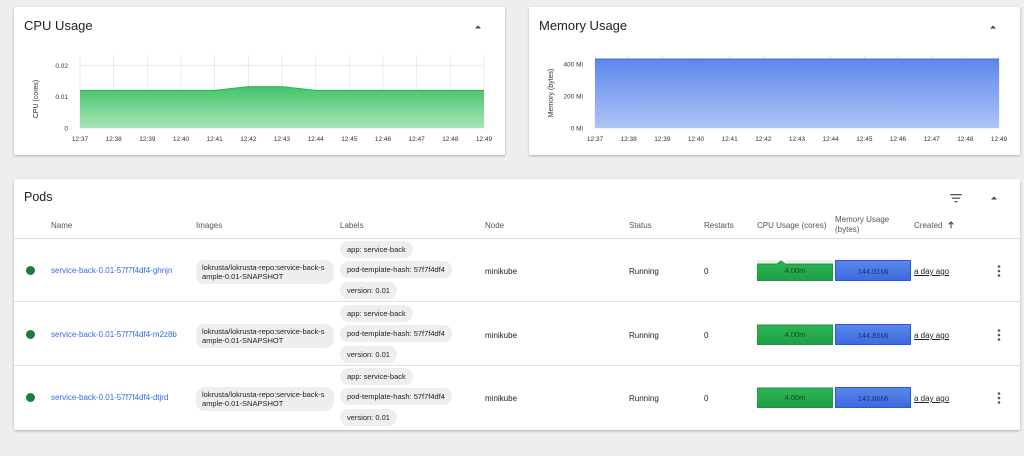 Image resolution: width=1024 pixels, height=456 pixels. I want to click on y-tick-label: 200 Mi, so click(573, 96).